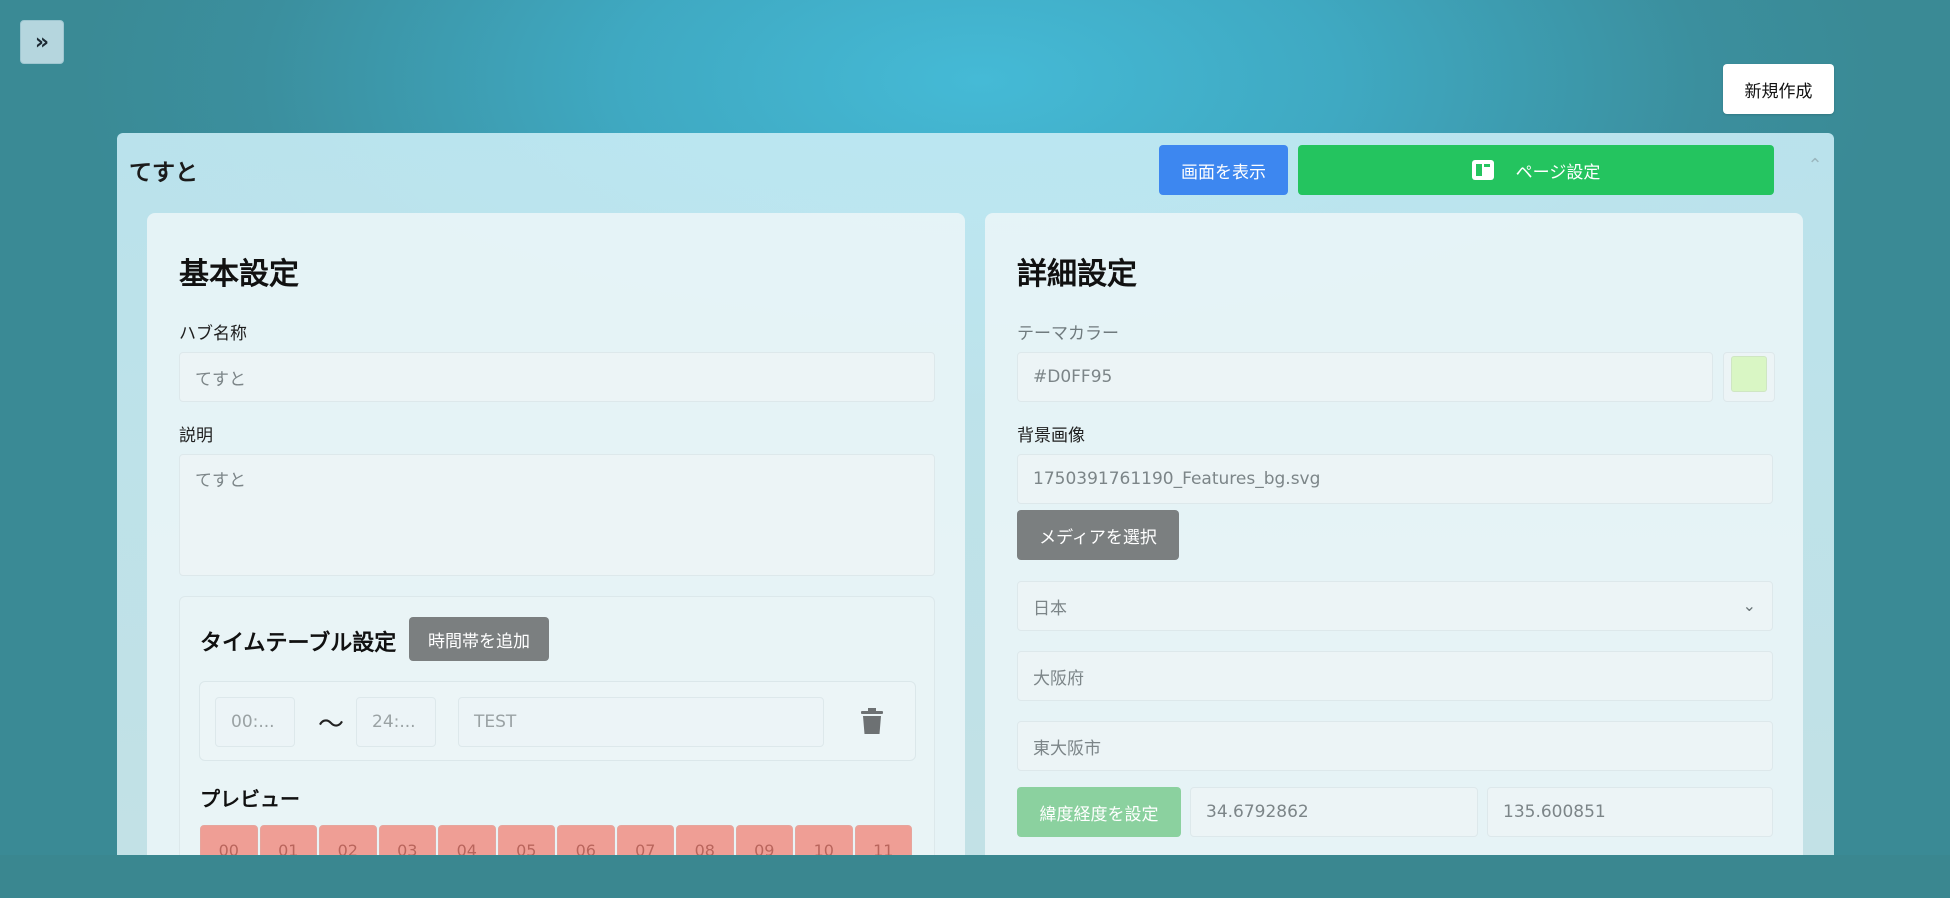 The image size is (1950, 898). Describe the element at coordinates (1395, 606) in the screenshot. I see `country-select: 日本 ⌄` at that location.